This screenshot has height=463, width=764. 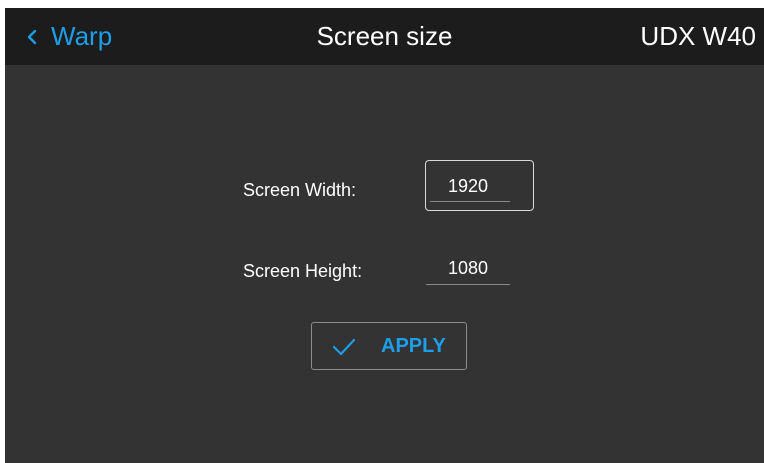 What do you see at coordinates (344, 347) in the screenshot?
I see `check-icon` at bounding box center [344, 347].